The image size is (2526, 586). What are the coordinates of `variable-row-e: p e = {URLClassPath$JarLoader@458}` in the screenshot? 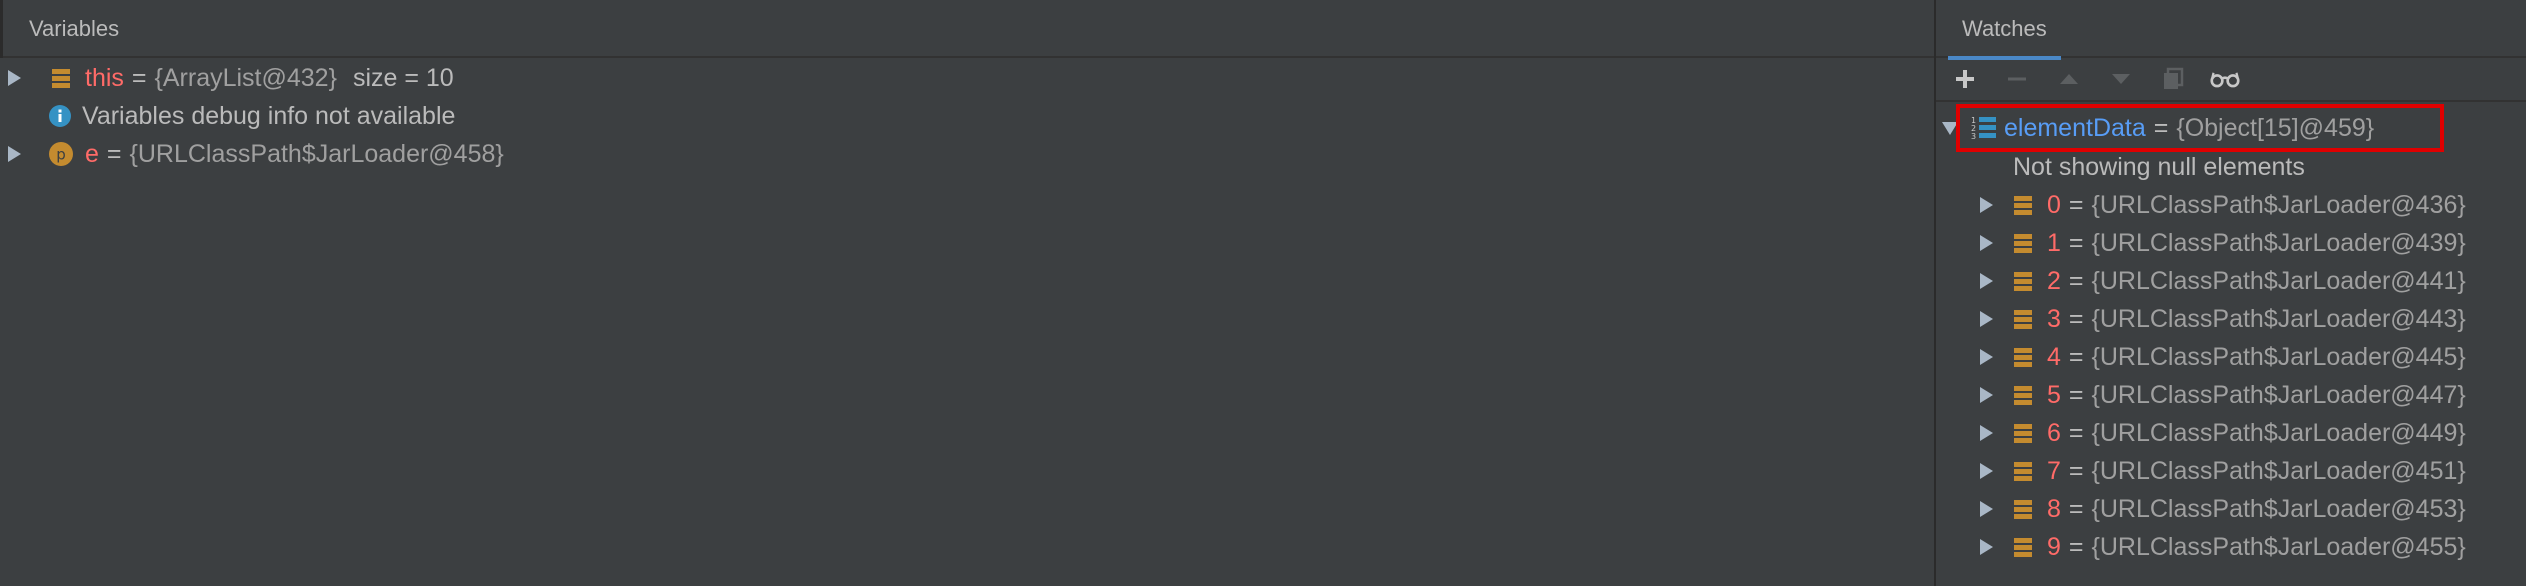 It's located at (256, 154).